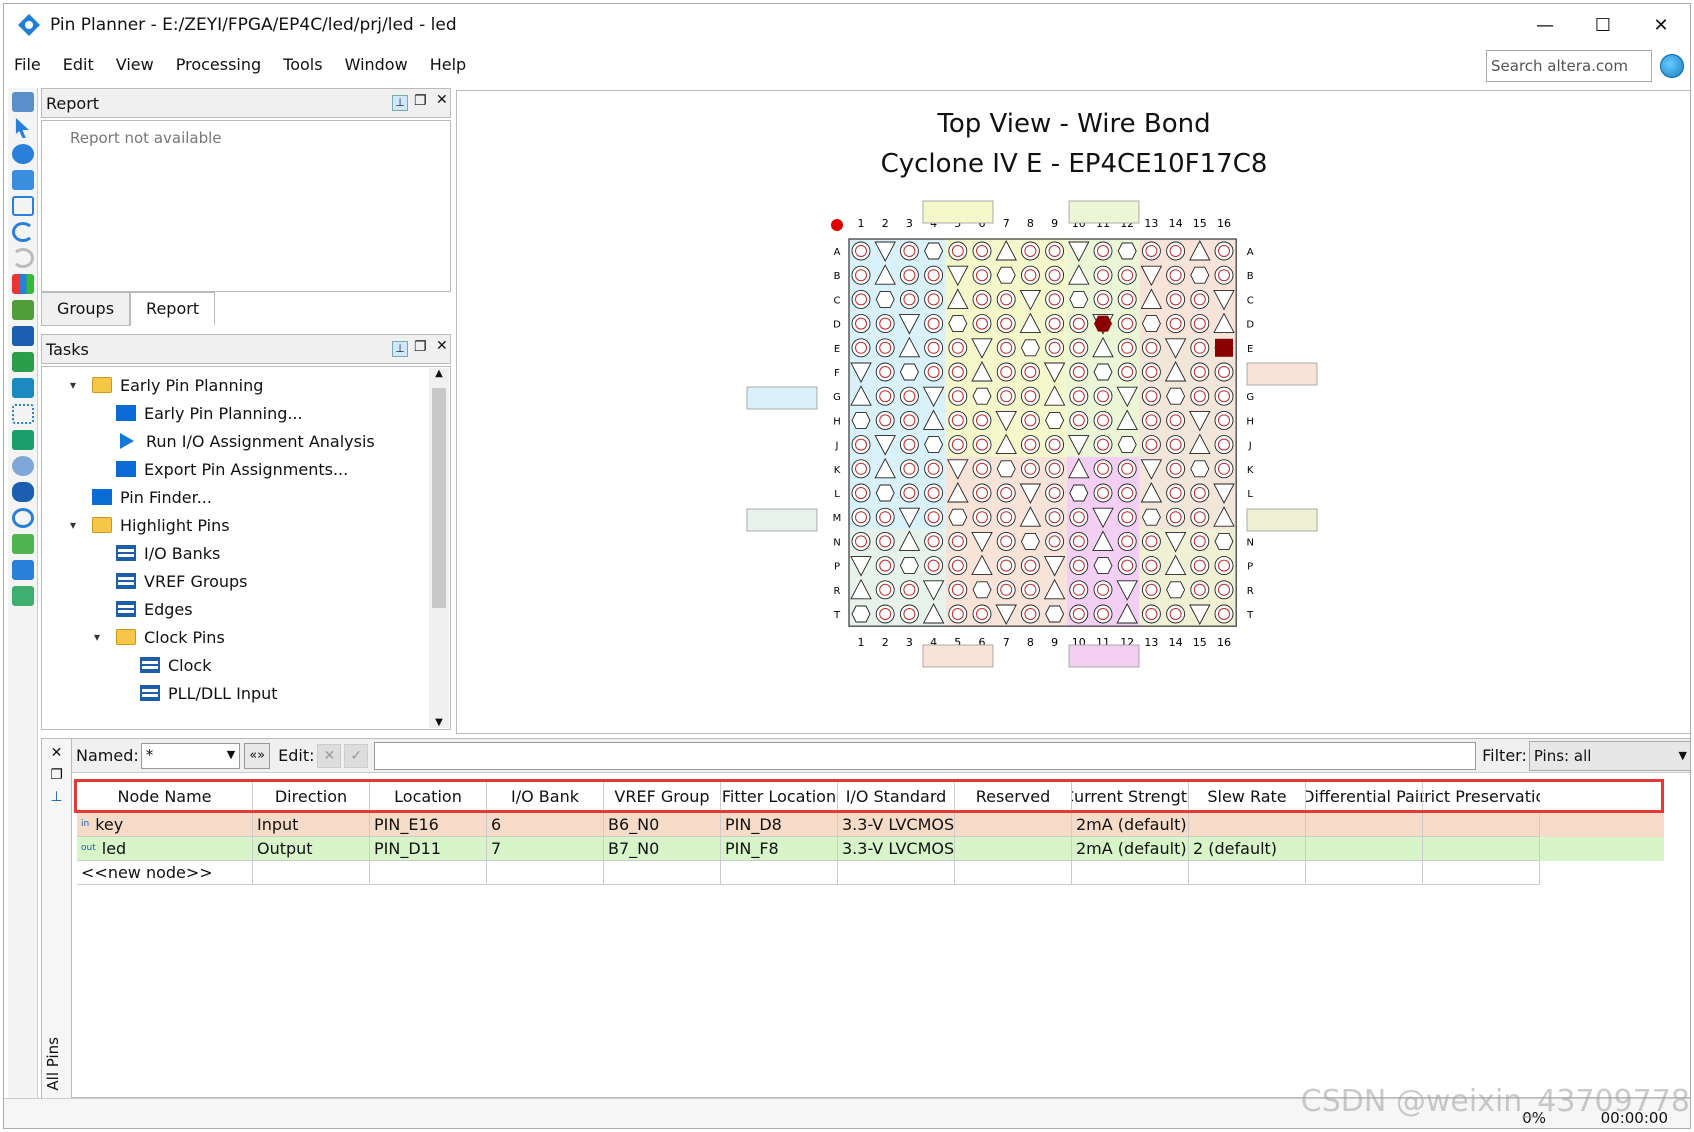 This screenshot has width=1694, height=1132. I want to click on io-view-icon, so click(22, 310).